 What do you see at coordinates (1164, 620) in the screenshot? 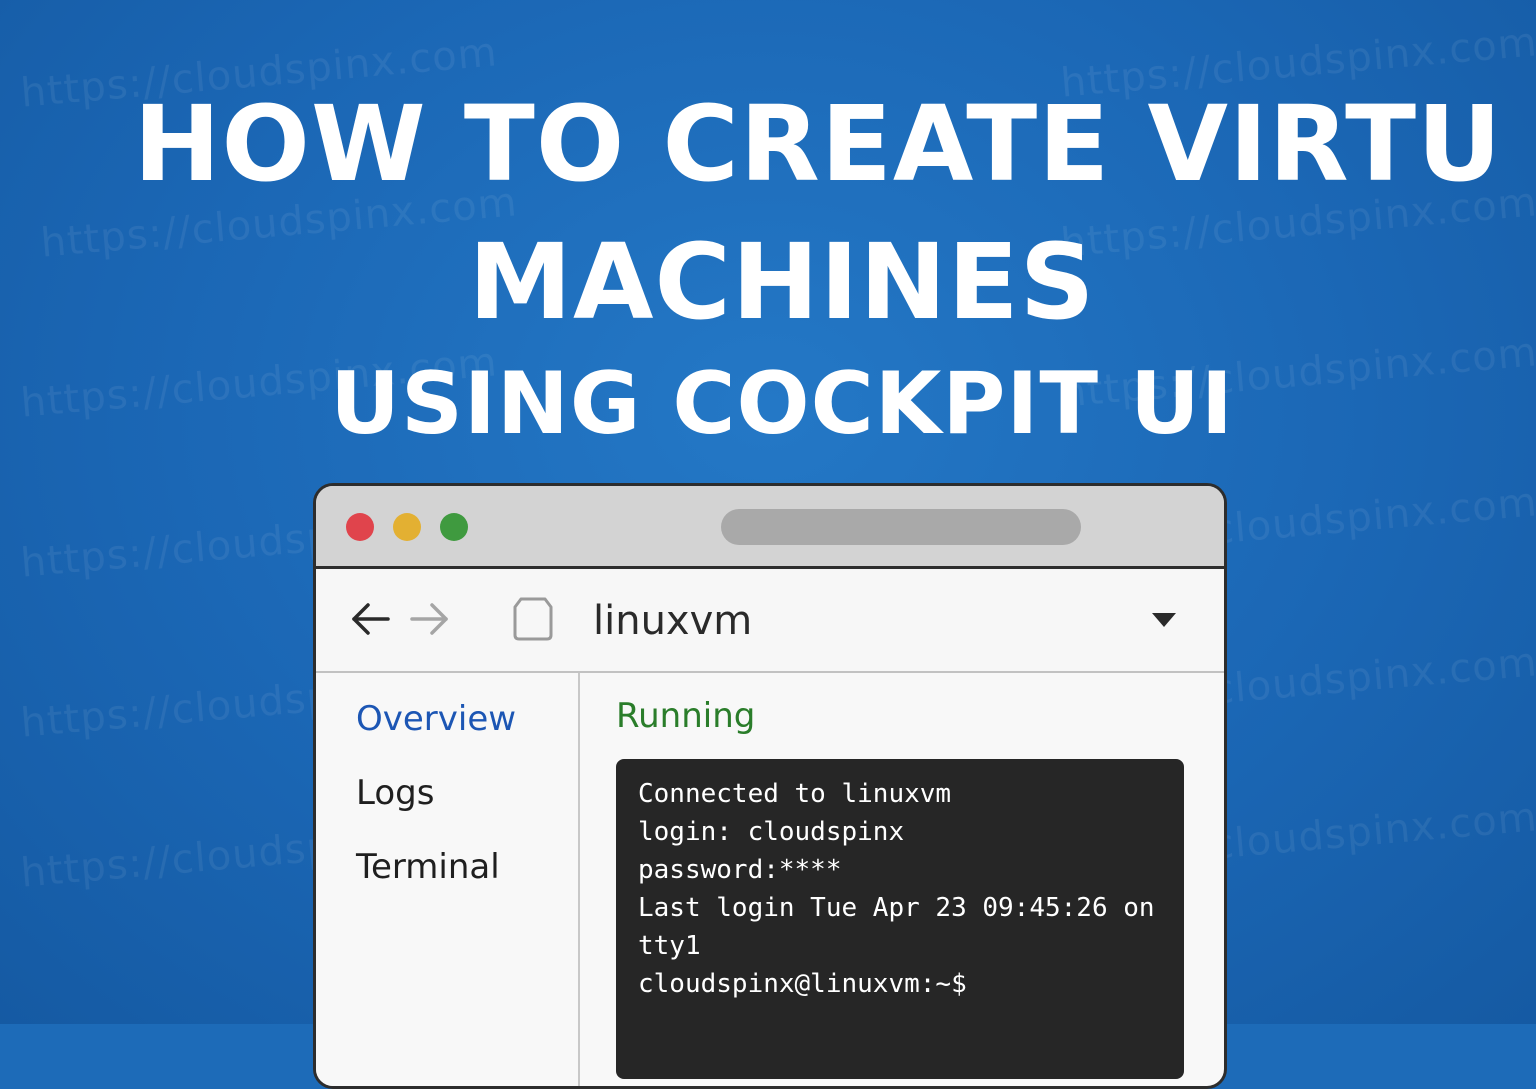
I see `caret-down-icon` at bounding box center [1164, 620].